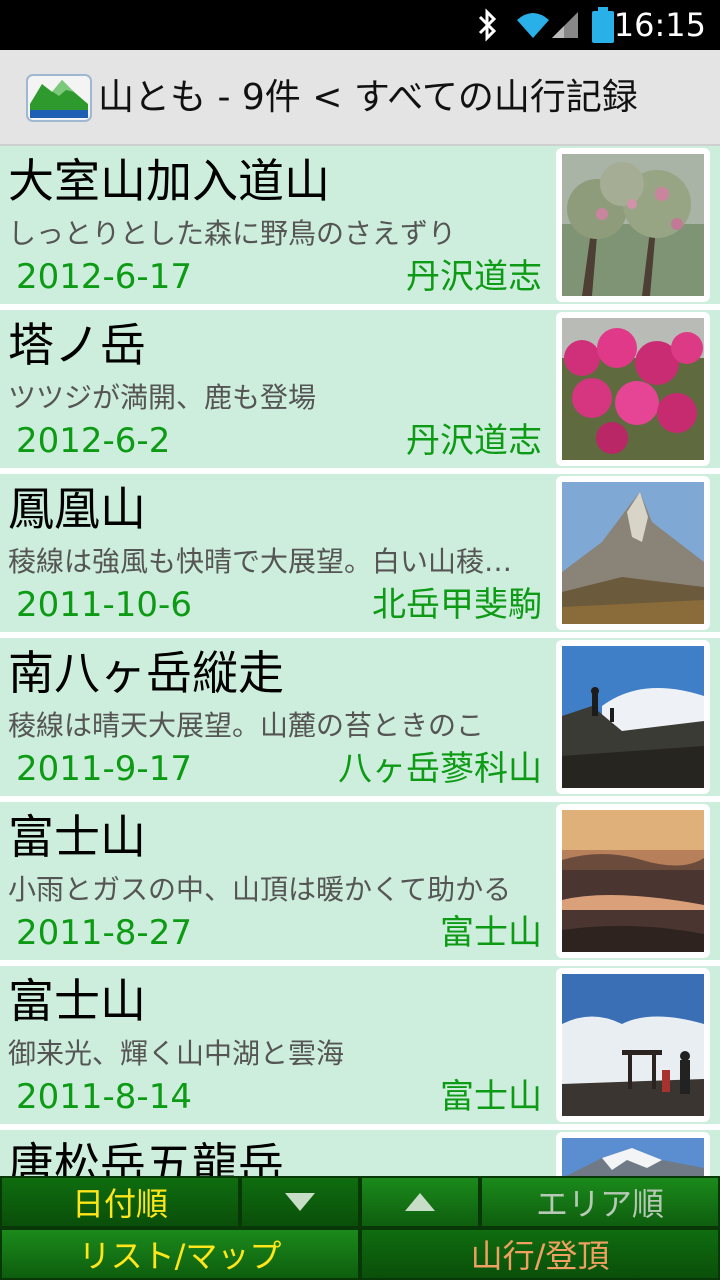 Image resolution: width=720 pixels, height=1280 pixels. I want to click on record-date: 2011-8-27, so click(104, 933).